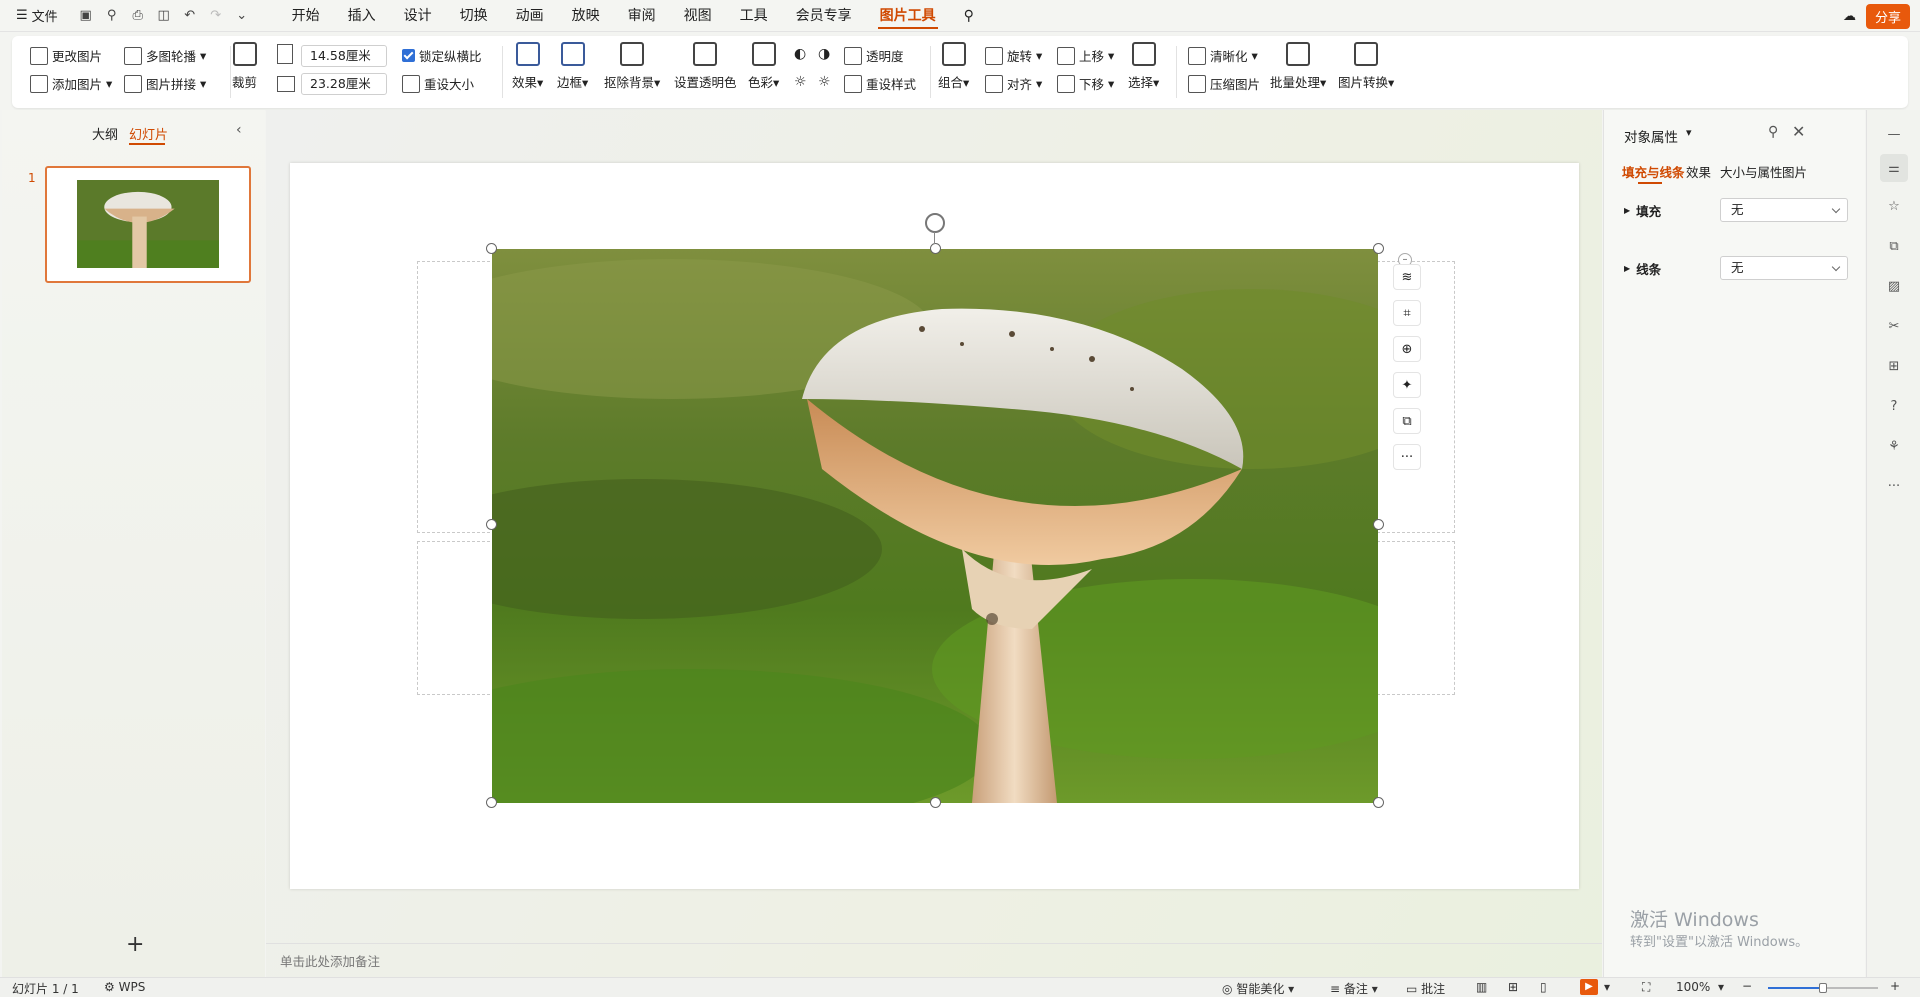 The width and height of the screenshot is (1920, 997). Describe the element at coordinates (1589, 987) in the screenshot. I see `play-slideshow-icon: ▶` at that location.